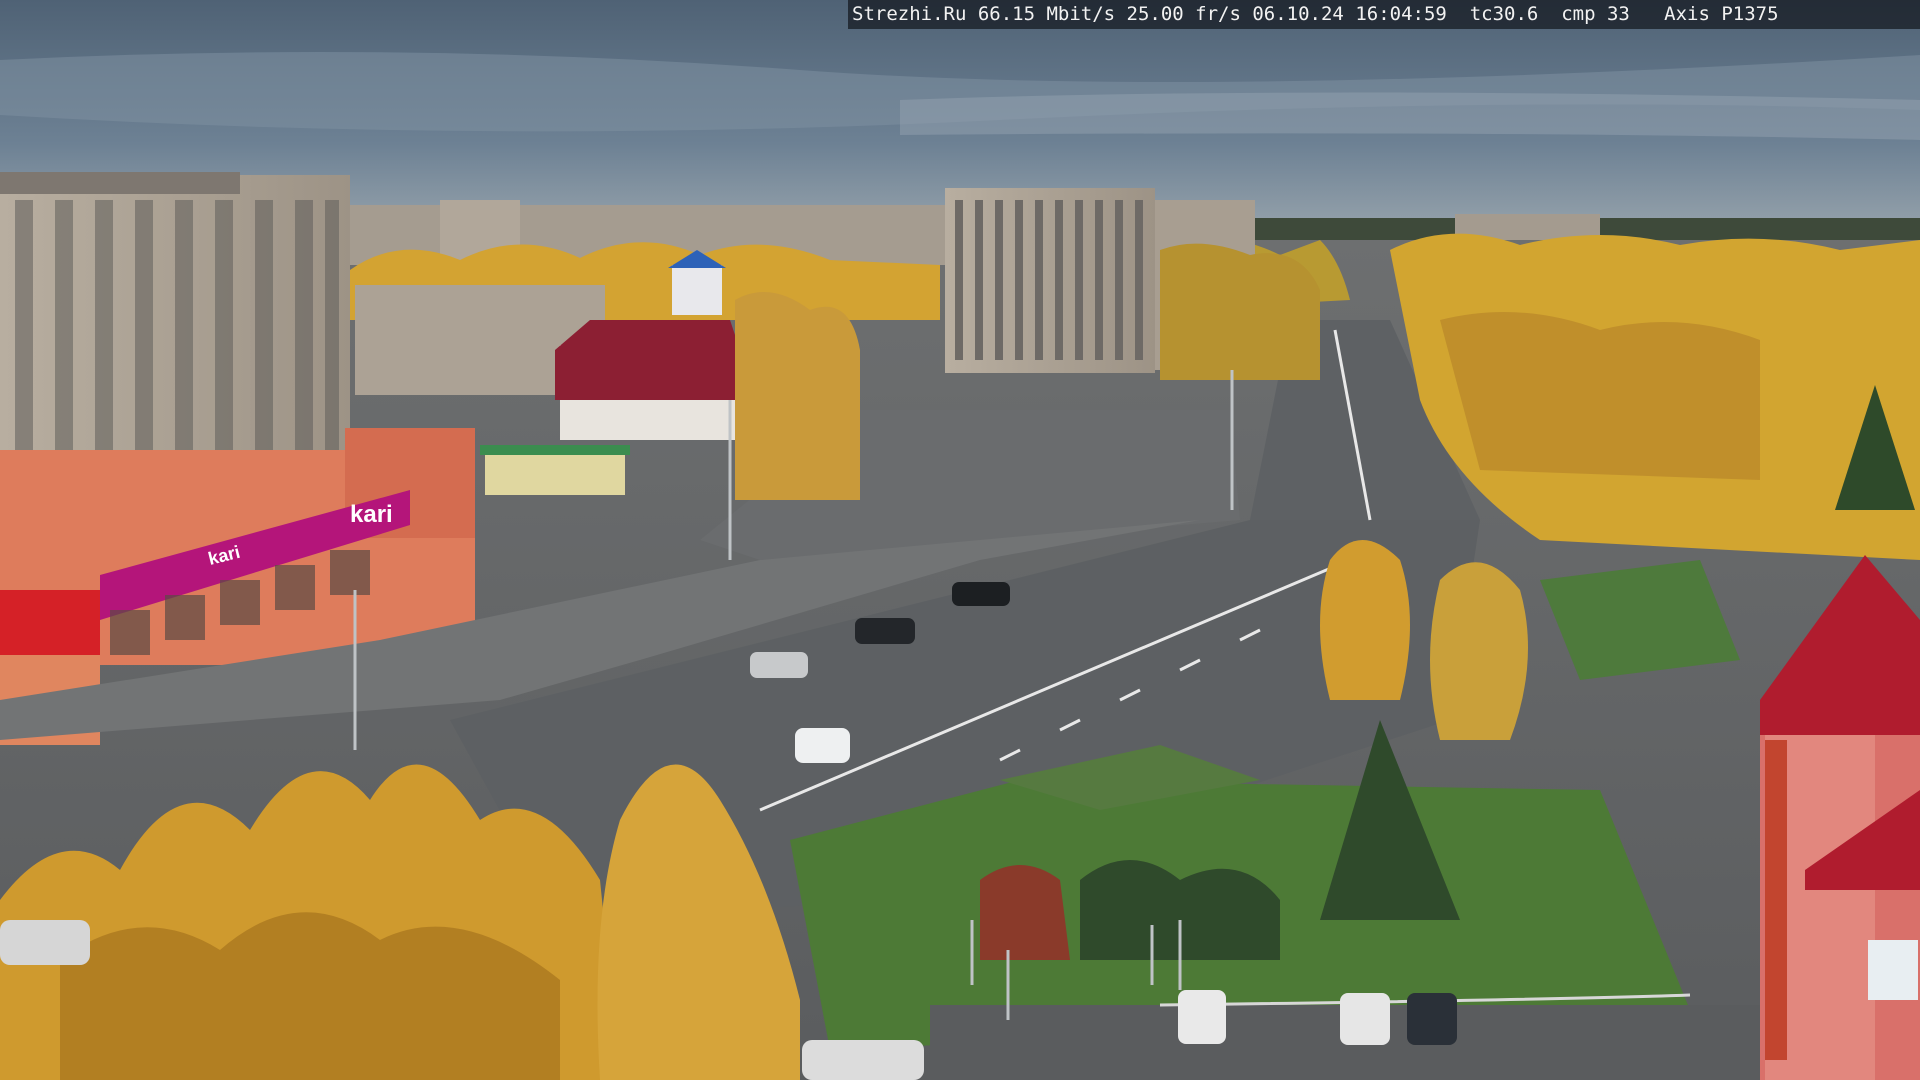 This screenshot has width=1920, height=1080. What do you see at coordinates (555, 472) in the screenshot?
I see `green-roof-kiosk` at bounding box center [555, 472].